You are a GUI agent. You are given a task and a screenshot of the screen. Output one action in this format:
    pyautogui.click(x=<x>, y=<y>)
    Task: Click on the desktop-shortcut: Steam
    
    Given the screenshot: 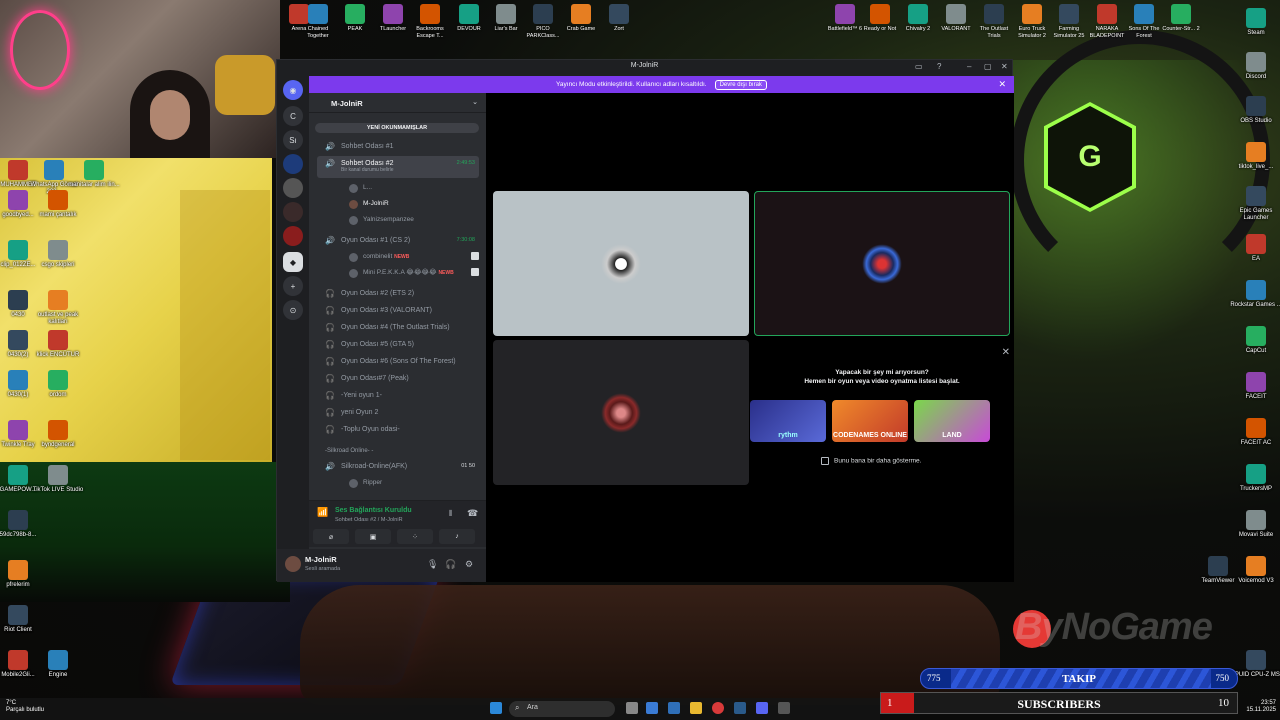 What is the action you would take?
    pyautogui.click(x=1255, y=22)
    